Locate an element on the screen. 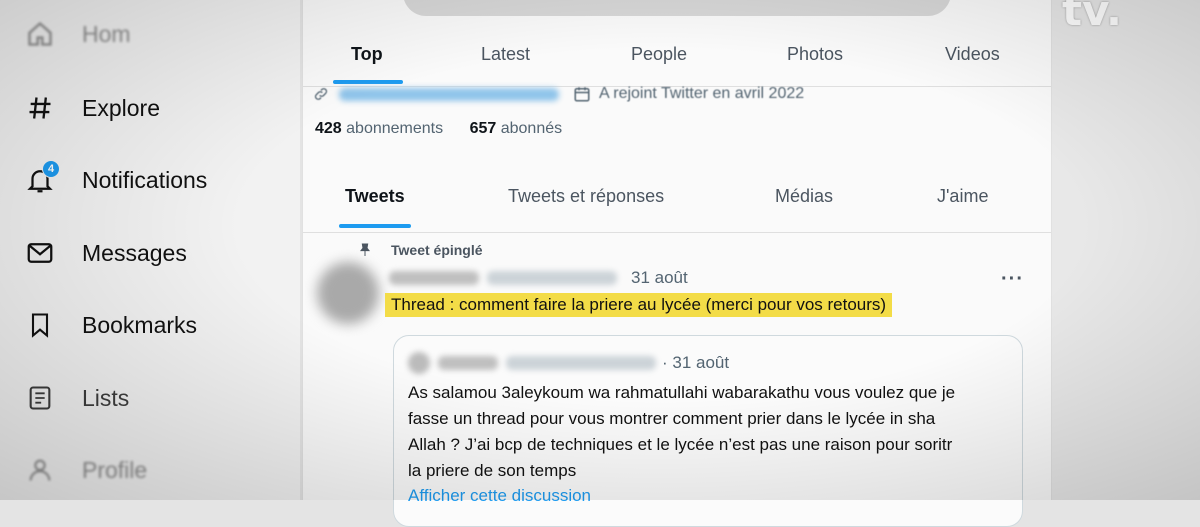 This screenshot has width=1200, height=527. follow-stats: 428 abonnements 657 abonnés is located at coordinates (438, 129).